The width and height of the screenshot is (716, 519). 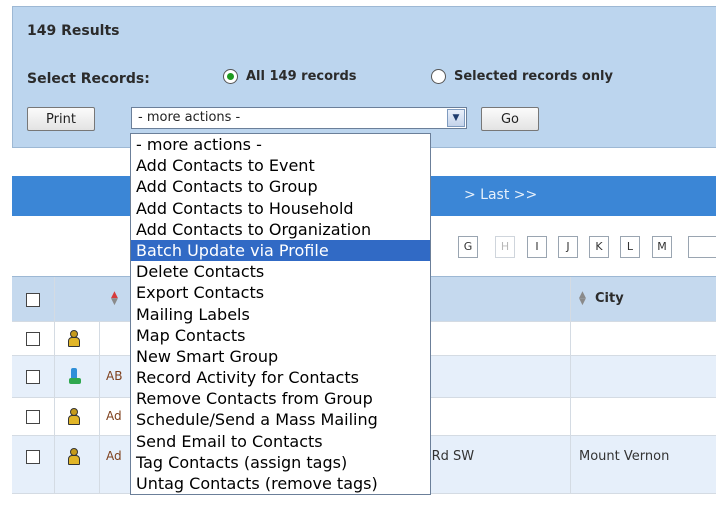 What do you see at coordinates (280, 441) in the screenshot?
I see `option-send-email: Send Email to Contacts` at bounding box center [280, 441].